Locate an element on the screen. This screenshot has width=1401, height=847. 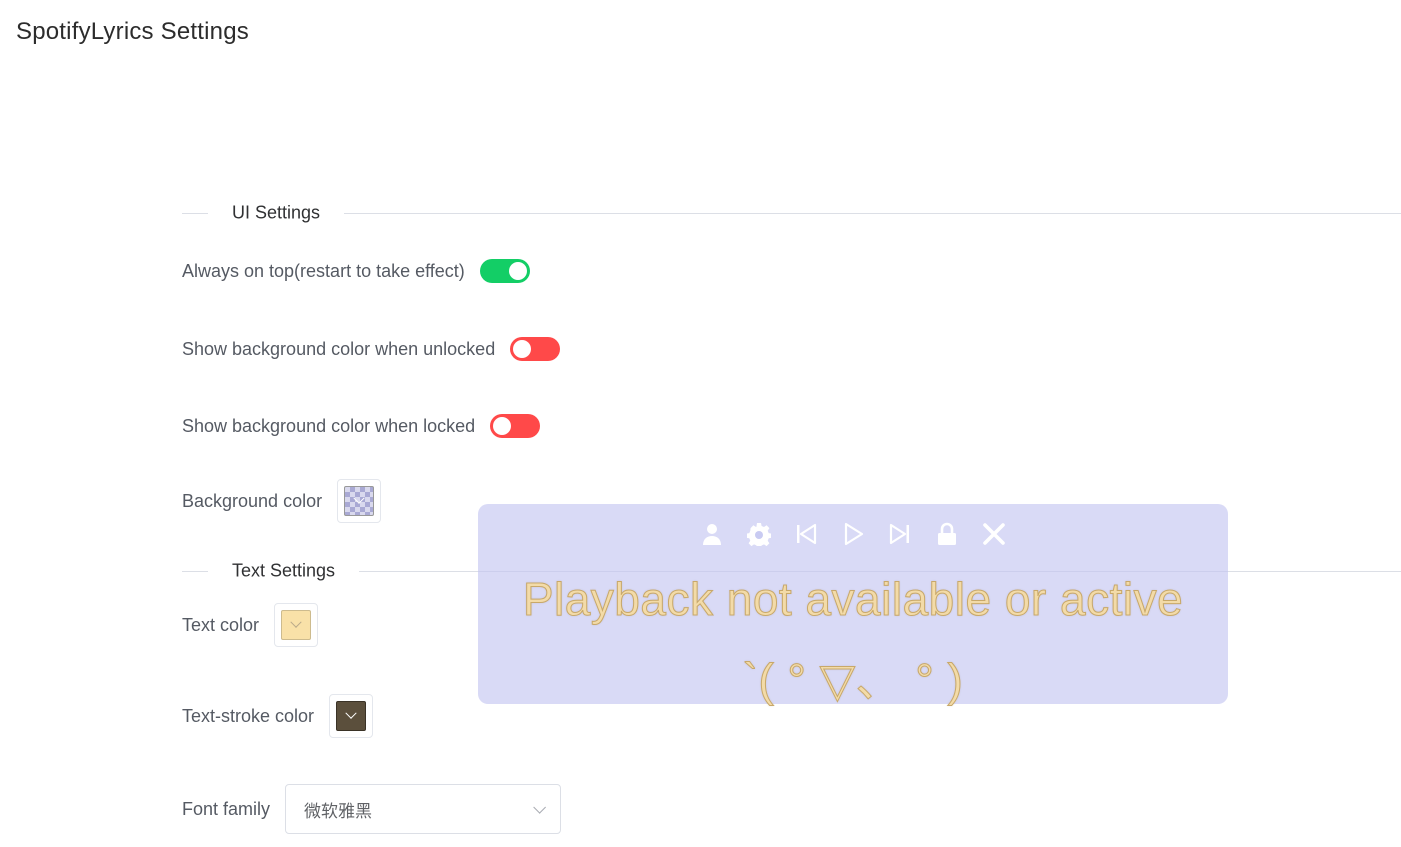
text-color-picker is located at coordinates (296, 625).